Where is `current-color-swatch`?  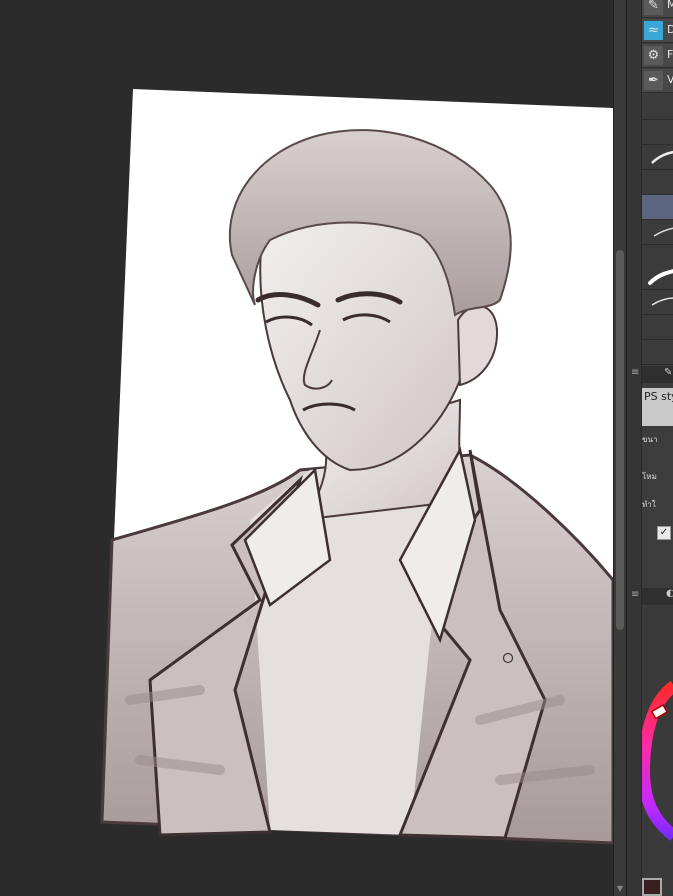
current-color-swatch is located at coordinates (652, 887).